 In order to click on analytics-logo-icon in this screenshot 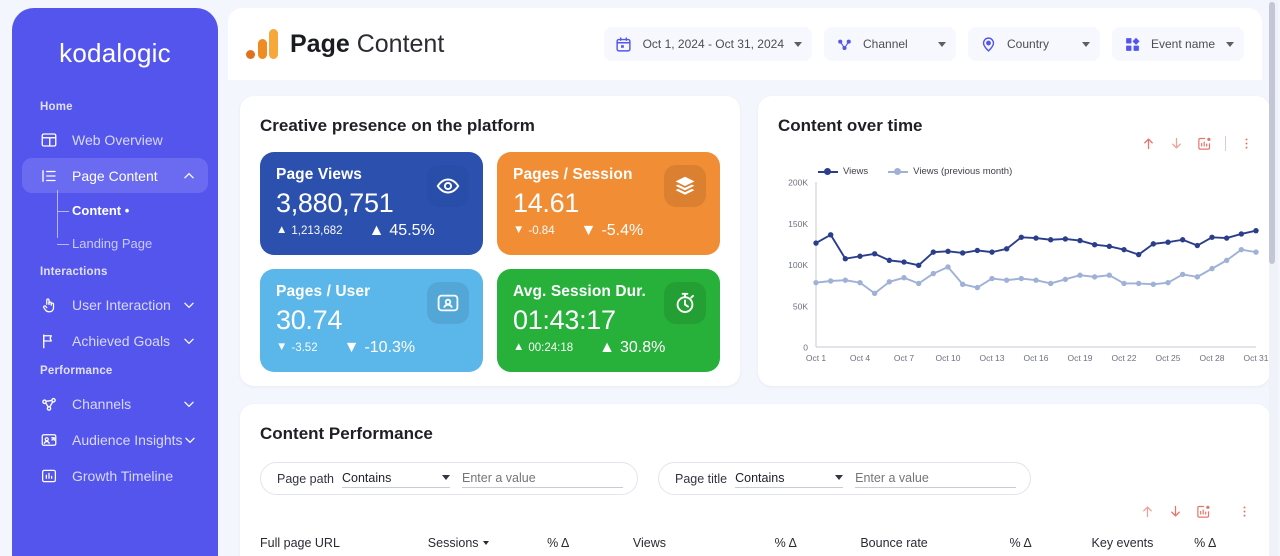, I will do `click(262, 44)`.